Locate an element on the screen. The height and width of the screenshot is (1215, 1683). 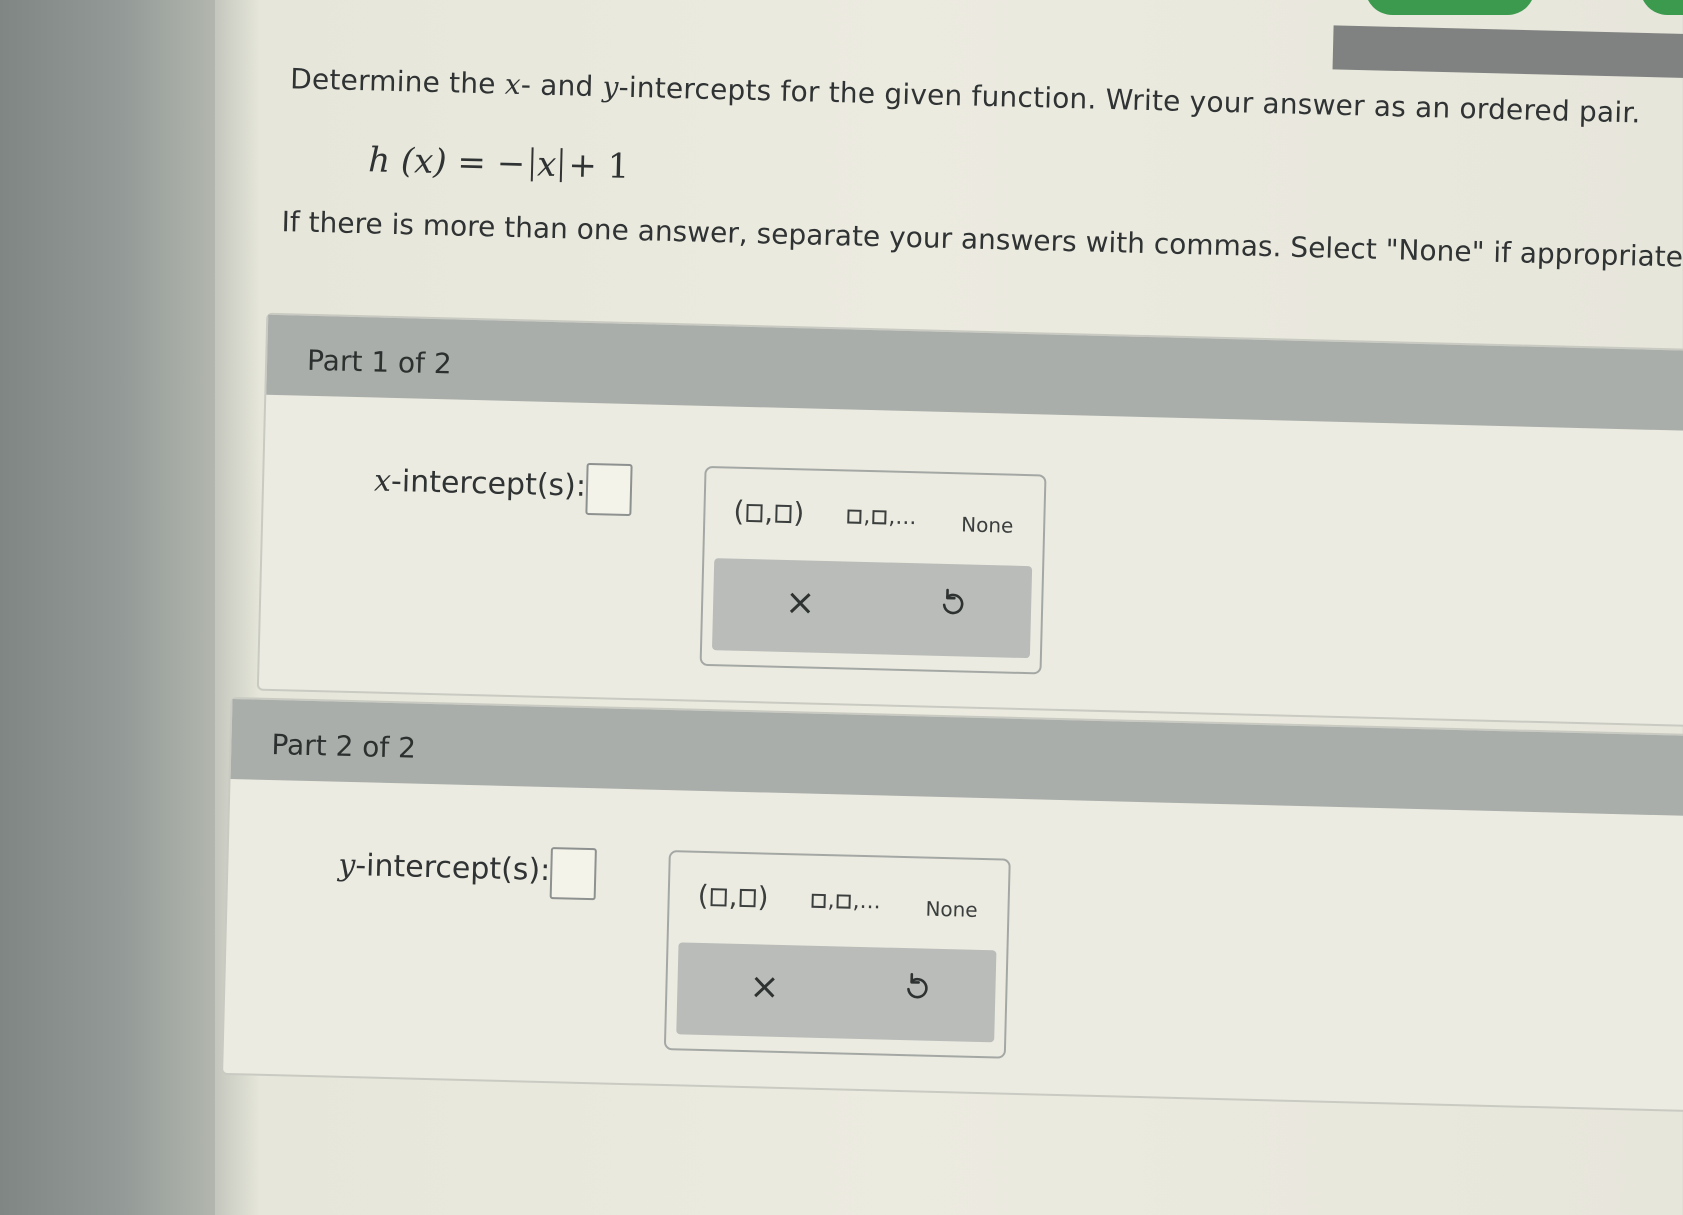
part-1-header: Part 1 of 2 is located at coordinates (974, 374).